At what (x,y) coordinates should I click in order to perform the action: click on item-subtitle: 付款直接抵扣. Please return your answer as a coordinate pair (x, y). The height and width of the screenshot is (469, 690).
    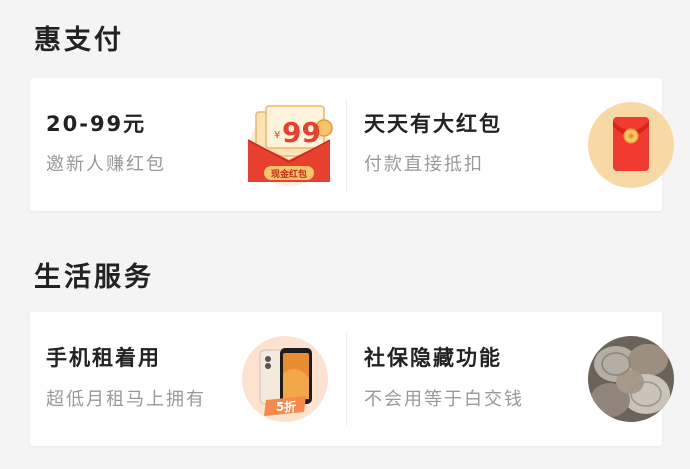
    Looking at the image, I should click on (424, 164).